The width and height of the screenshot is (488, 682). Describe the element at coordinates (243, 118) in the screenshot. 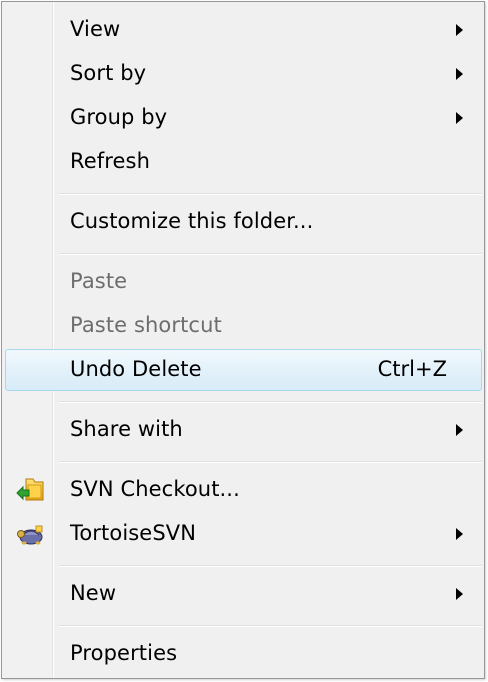

I see `menu-item-group-by: Group by` at that location.